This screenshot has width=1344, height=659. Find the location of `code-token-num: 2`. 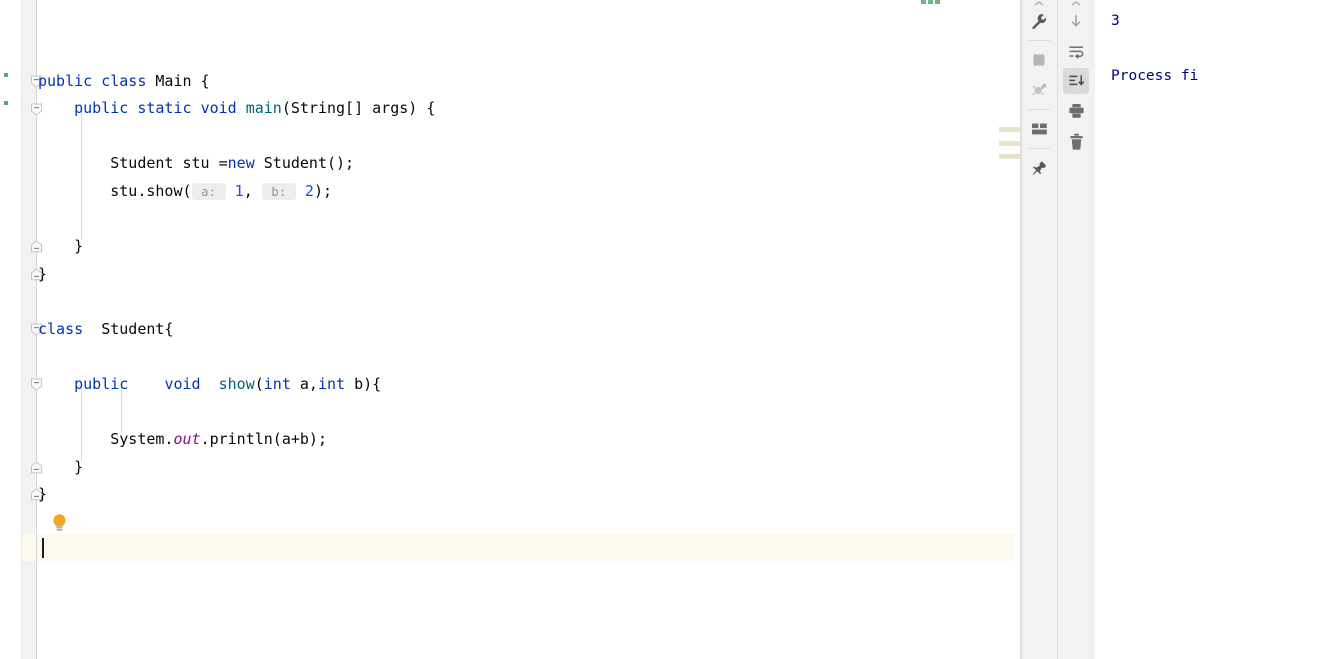

code-token-num: 2 is located at coordinates (309, 191).